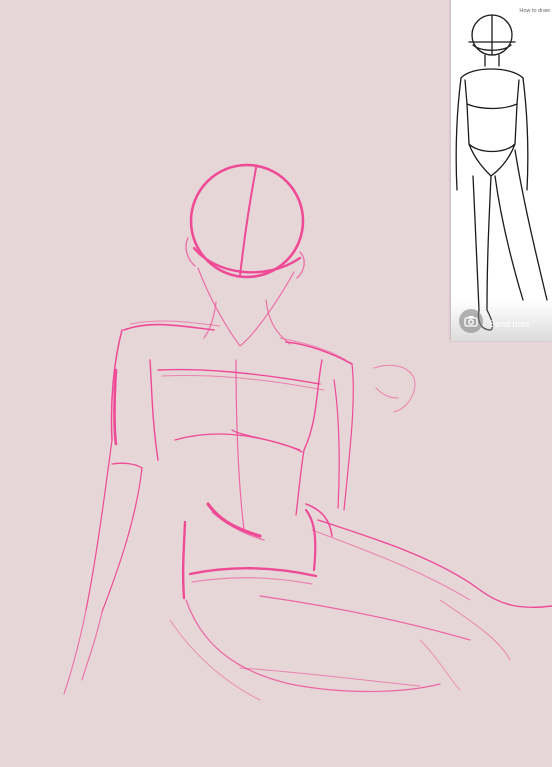  I want to click on camera-button, so click(471, 321).